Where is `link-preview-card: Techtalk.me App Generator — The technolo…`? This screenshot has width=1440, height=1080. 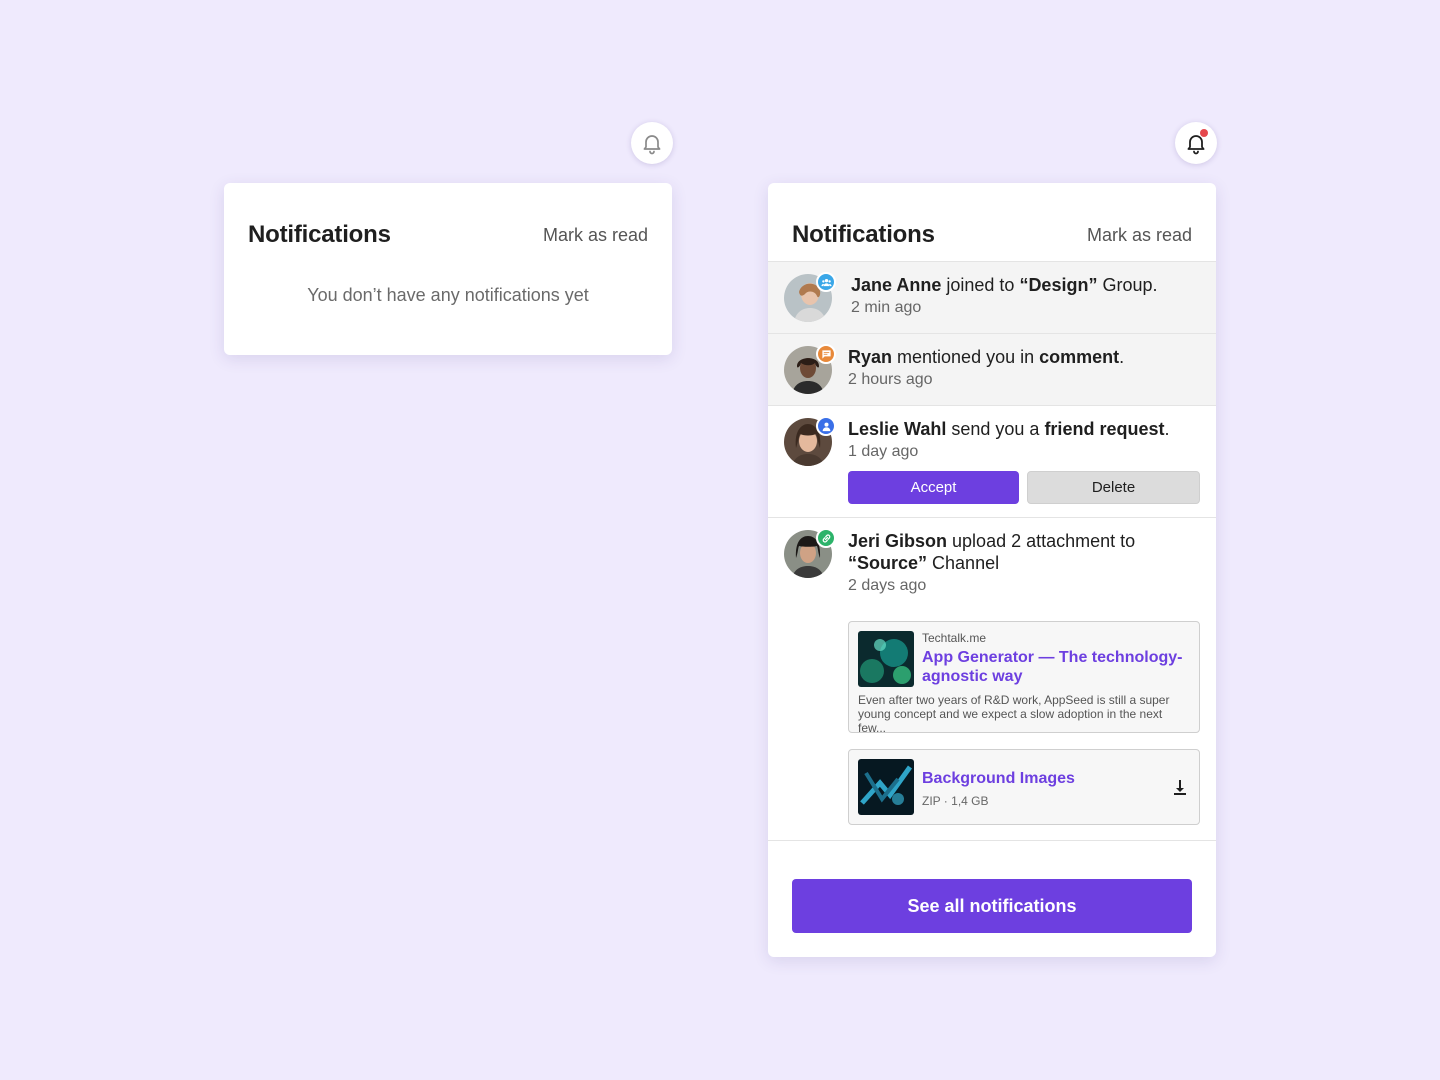 link-preview-card: Techtalk.me App Generator — The technolo… is located at coordinates (1024, 678).